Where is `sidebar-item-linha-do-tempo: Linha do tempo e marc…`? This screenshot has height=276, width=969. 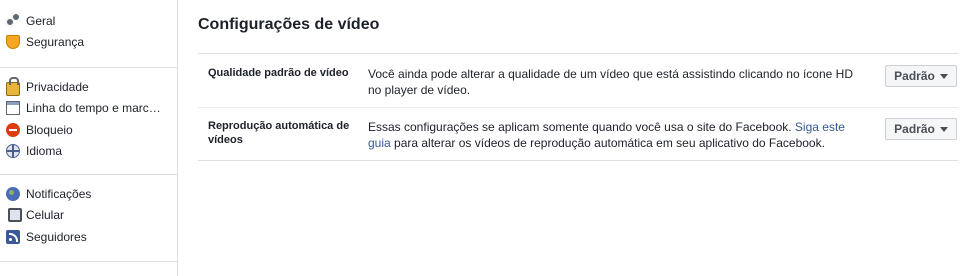
sidebar-item-linha-do-tempo: Linha do tempo e marc… is located at coordinates (88, 109).